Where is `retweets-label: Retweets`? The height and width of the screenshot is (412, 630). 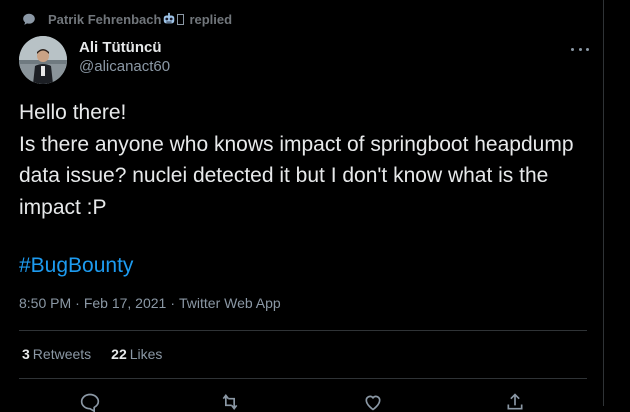
retweets-label: Retweets is located at coordinates (62, 354).